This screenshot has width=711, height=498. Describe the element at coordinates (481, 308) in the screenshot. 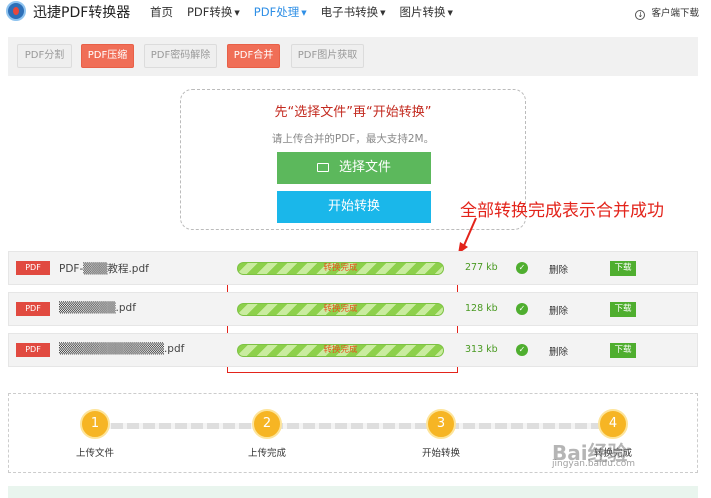

I see `file-size: 128 kb` at that location.